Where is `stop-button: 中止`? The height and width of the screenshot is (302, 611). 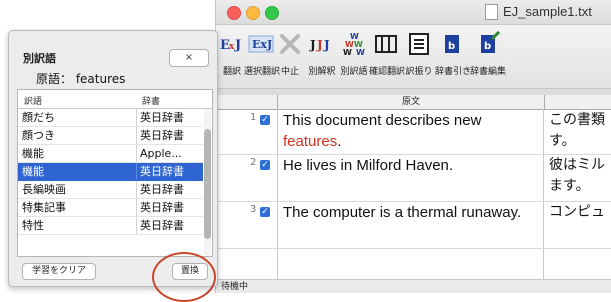 stop-button: 中止 is located at coordinates (290, 54).